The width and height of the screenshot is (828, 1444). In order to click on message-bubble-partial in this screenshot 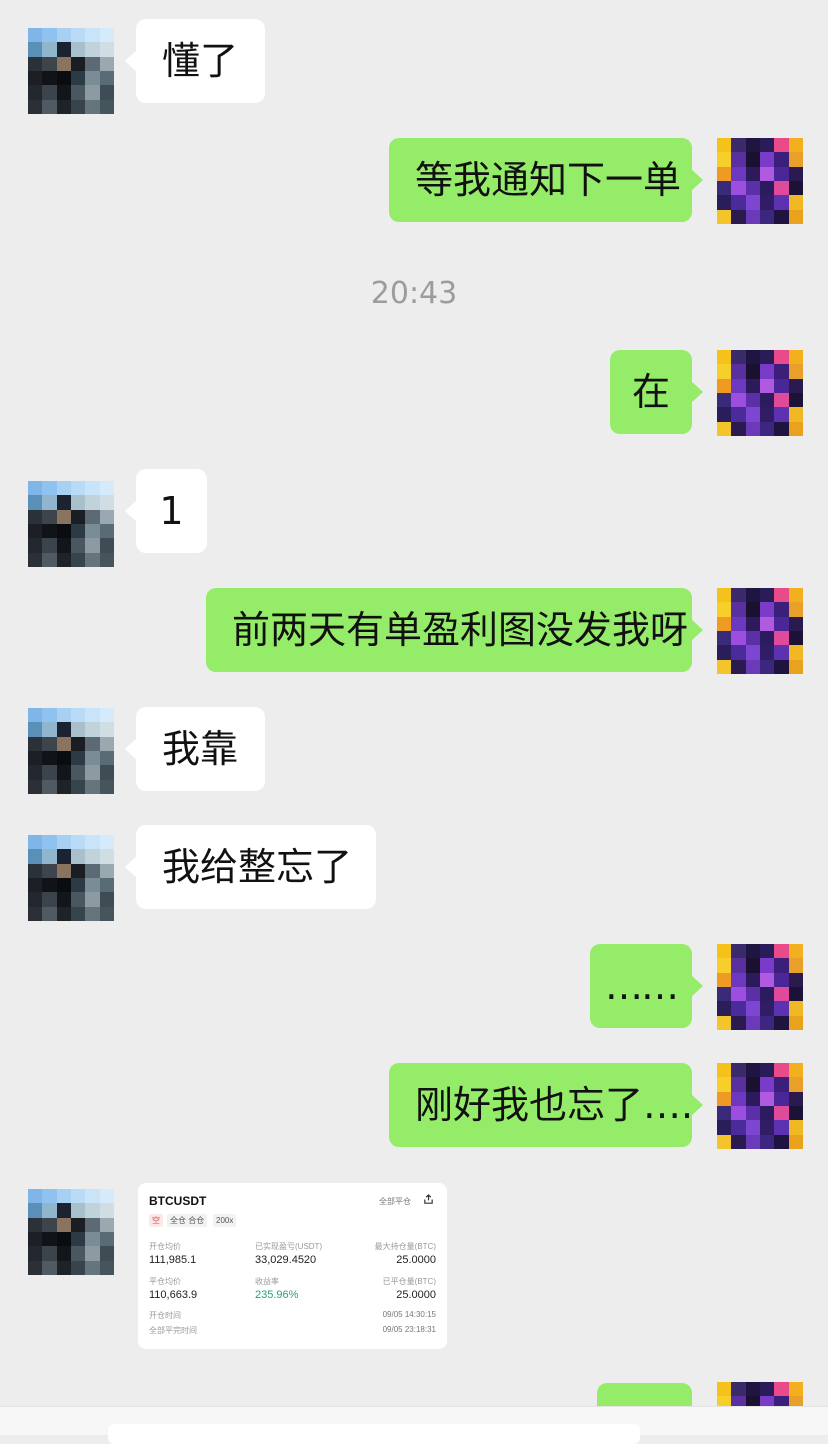, I will do `click(644, 1394)`.